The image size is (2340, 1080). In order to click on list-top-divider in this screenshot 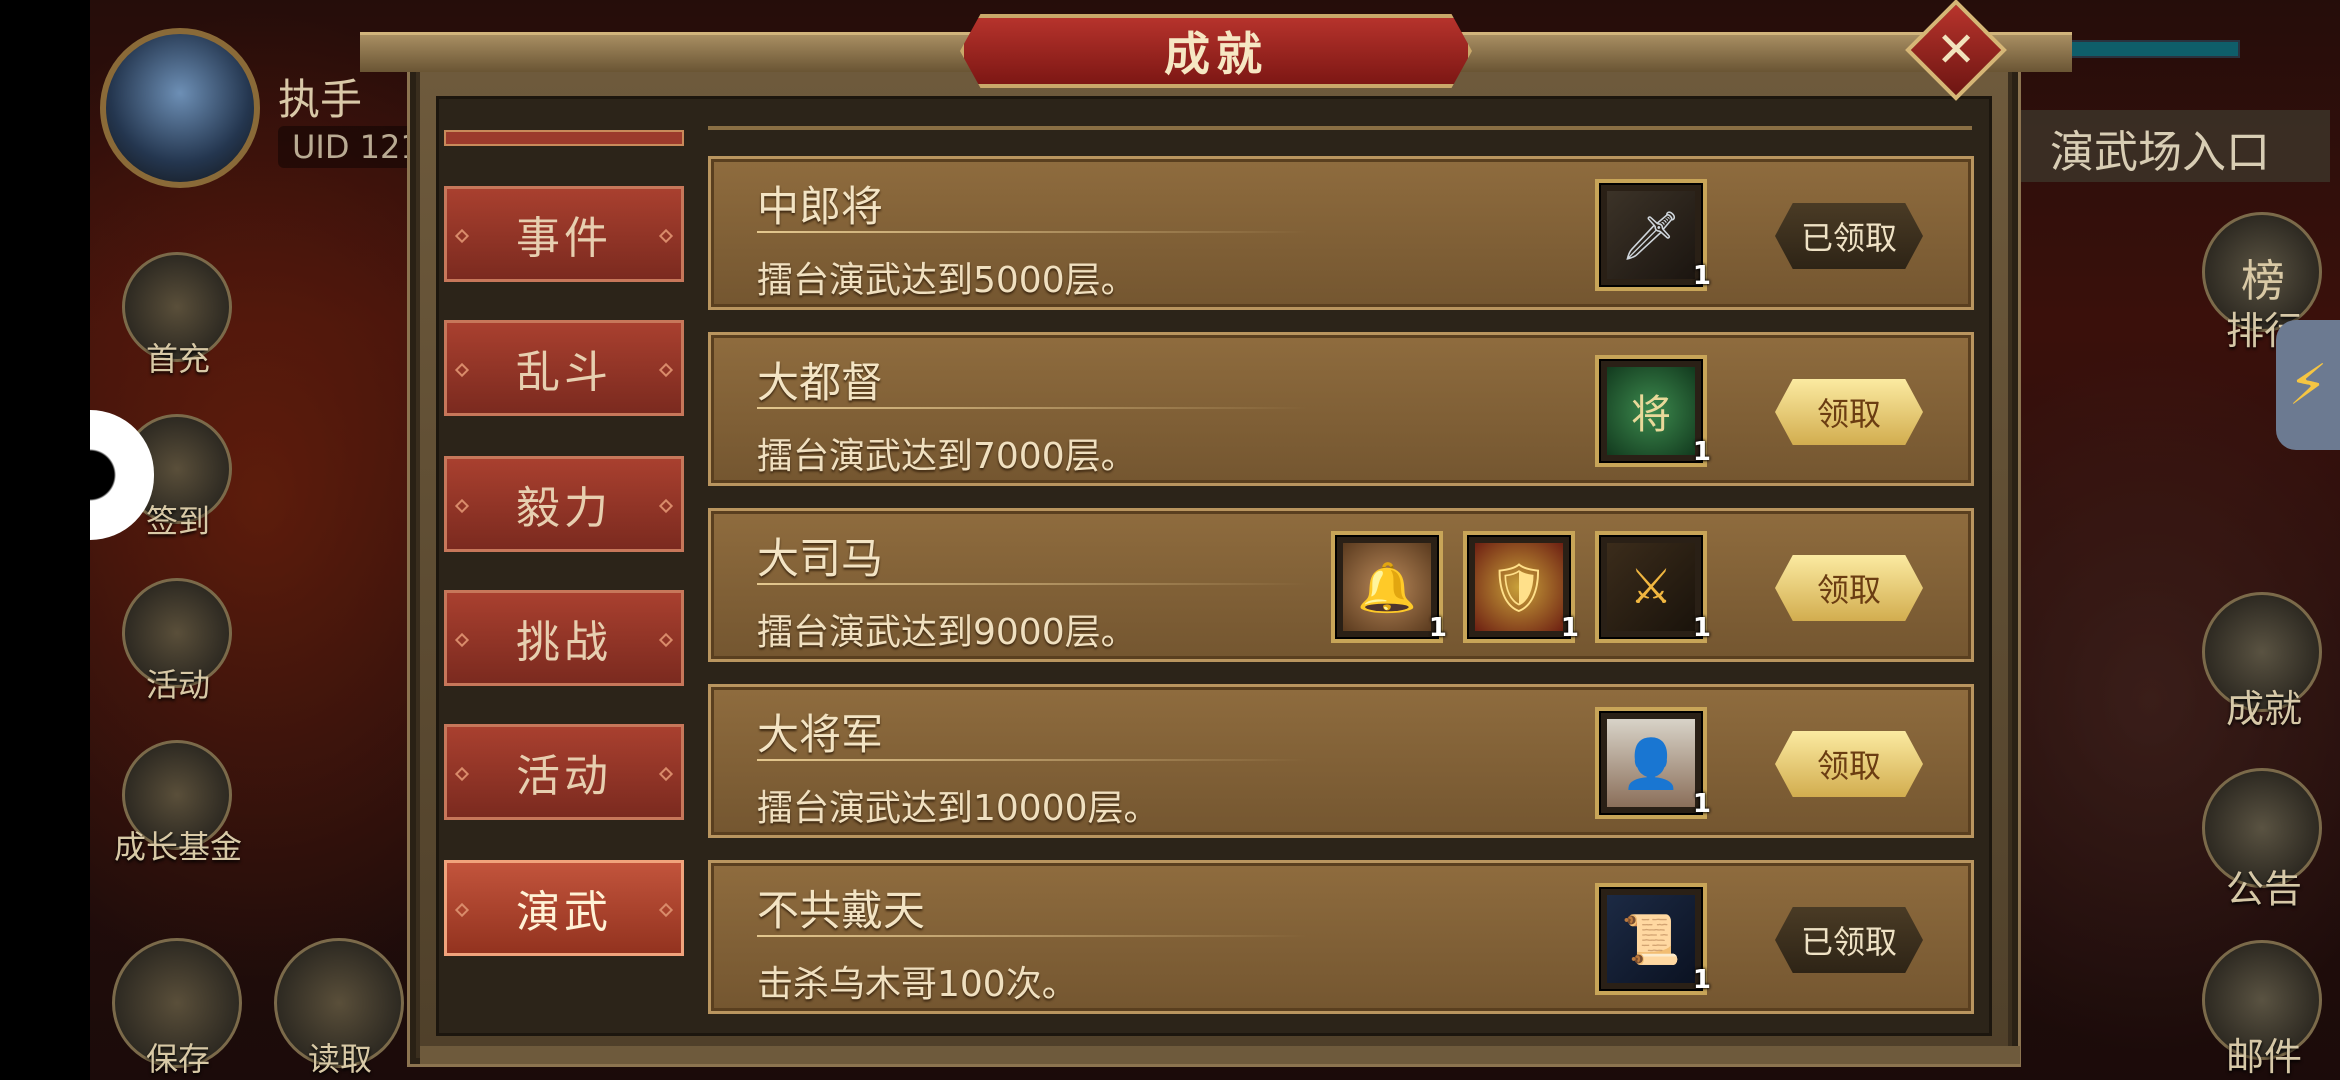, I will do `click(1340, 128)`.